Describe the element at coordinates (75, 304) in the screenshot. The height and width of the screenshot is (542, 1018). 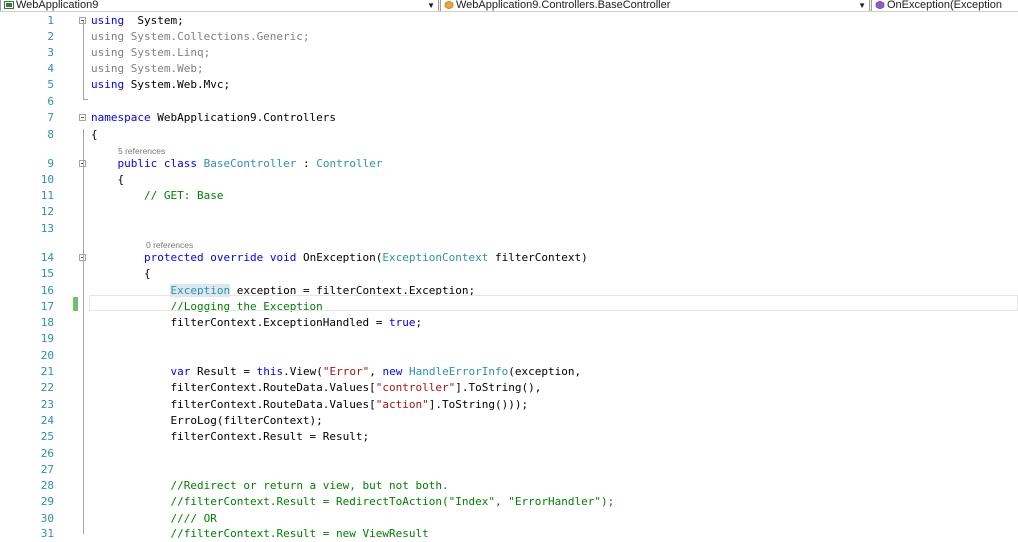
I see `change-indicator` at that location.